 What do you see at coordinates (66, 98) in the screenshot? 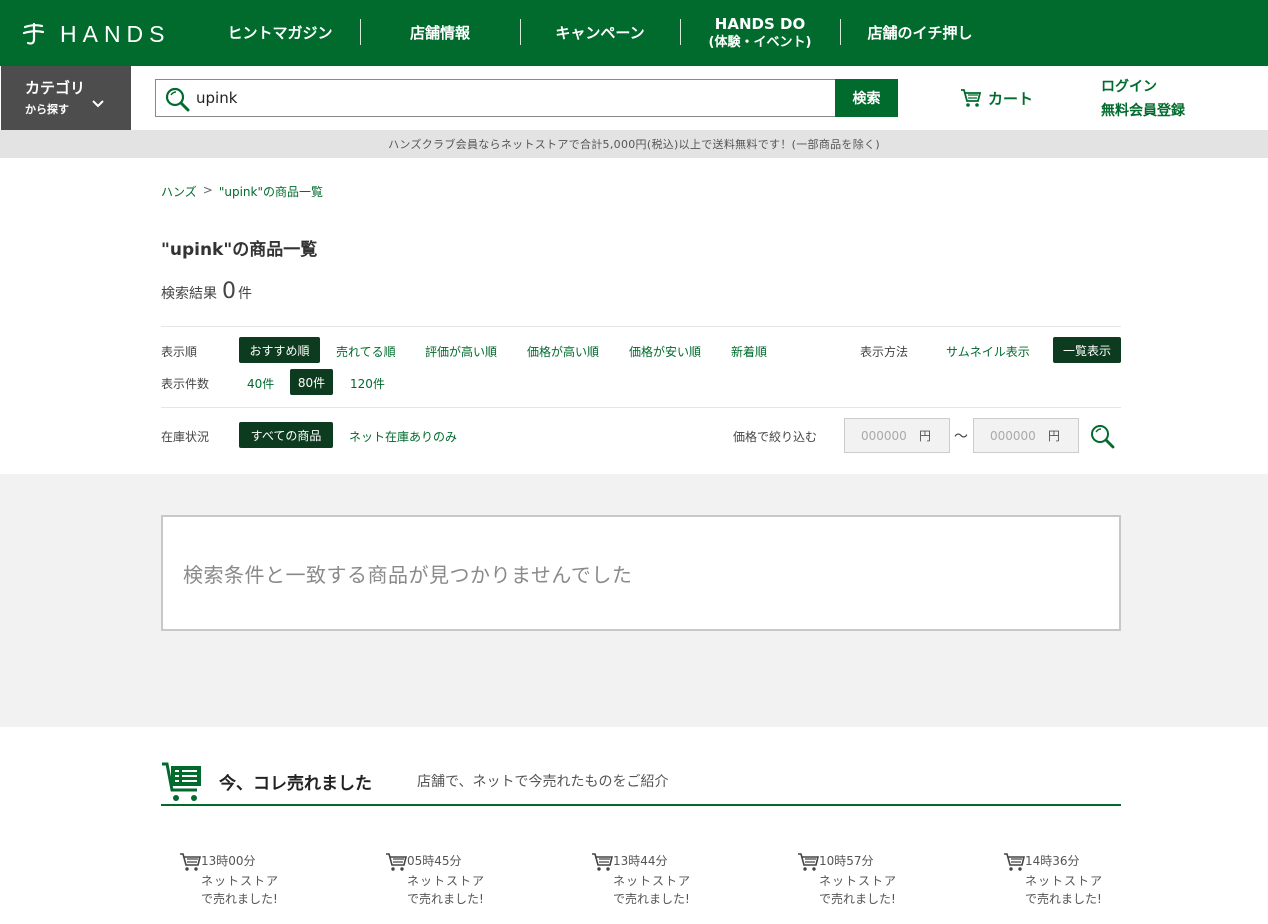
I see `category-button: カテゴリ から探す` at bounding box center [66, 98].